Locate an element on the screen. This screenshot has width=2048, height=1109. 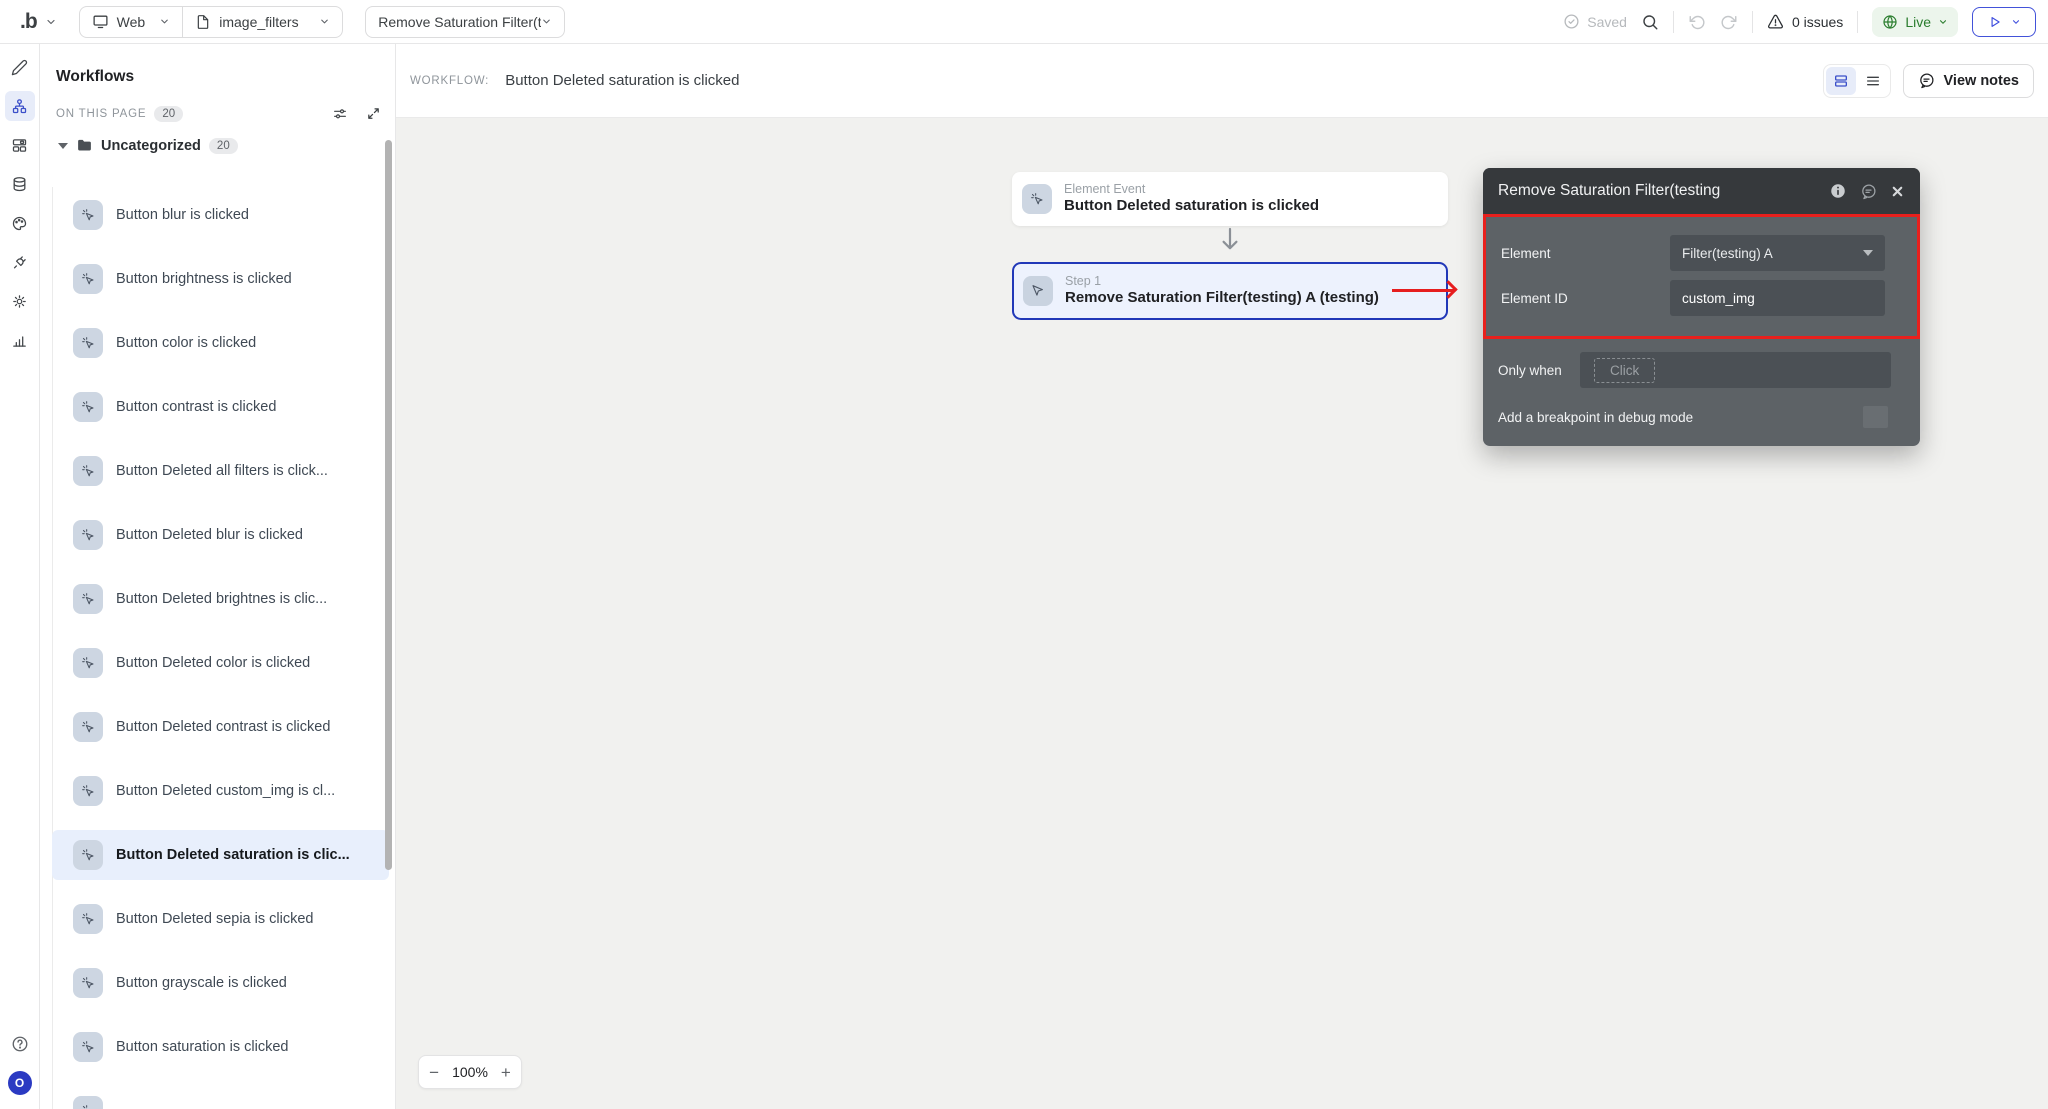
rail-styles-tab is located at coordinates (20, 223).